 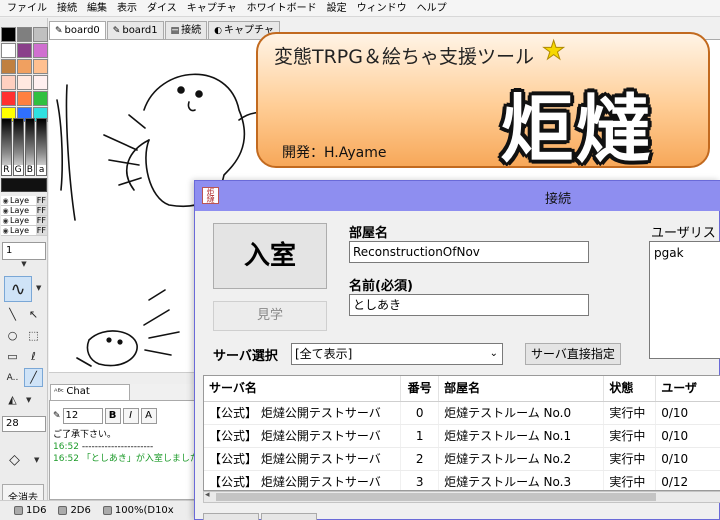 I want to click on table-row: 【公式】 炬燵公開テストサーバ 2 炬燵テストルーム No.2 実行中 0/10, so click(x=462, y=459).